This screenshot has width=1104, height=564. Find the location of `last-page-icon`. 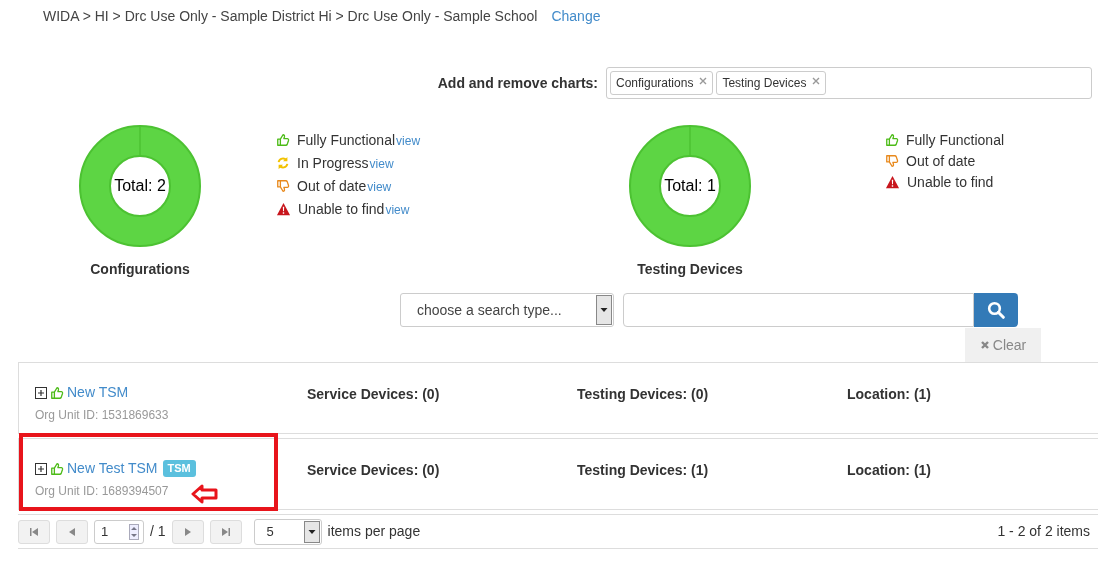

last-page-icon is located at coordinates (225, 531).